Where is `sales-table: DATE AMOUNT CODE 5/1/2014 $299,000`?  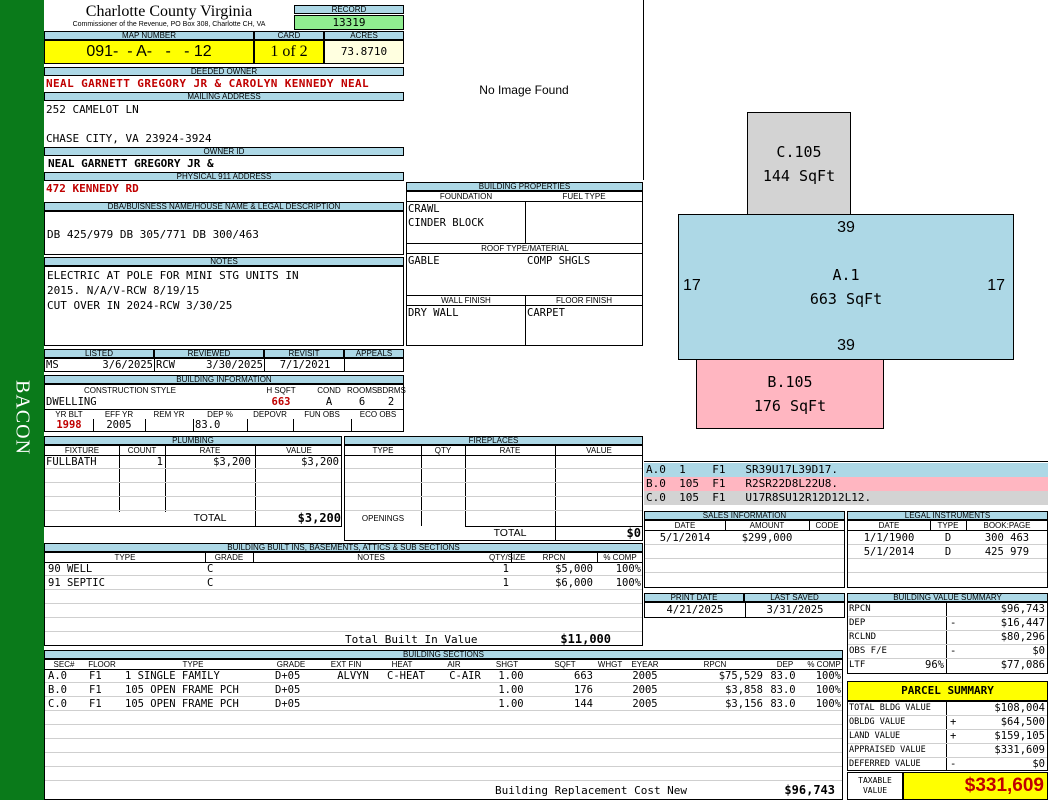
sales-table: DATE AMOUNT CODE 5/1/2014 $299,000 is located at coordinates (744, 554).